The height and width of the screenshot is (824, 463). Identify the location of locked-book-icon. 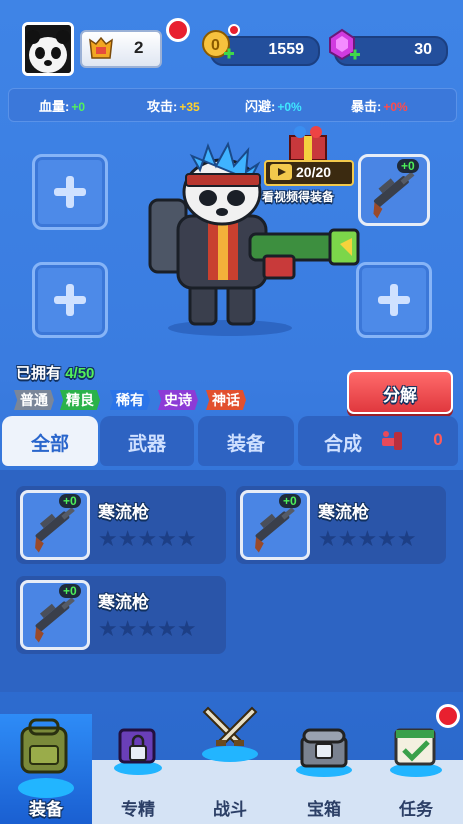
(138, 751).